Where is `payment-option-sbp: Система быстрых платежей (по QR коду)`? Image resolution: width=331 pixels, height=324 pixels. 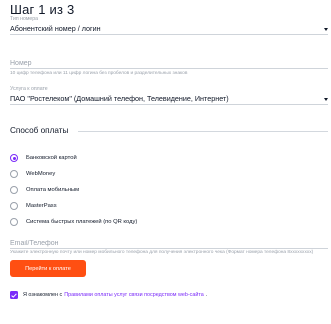 payment-option-sbp: Система быстрых платежей (по QR коду) is located at coordinates (73, 222).